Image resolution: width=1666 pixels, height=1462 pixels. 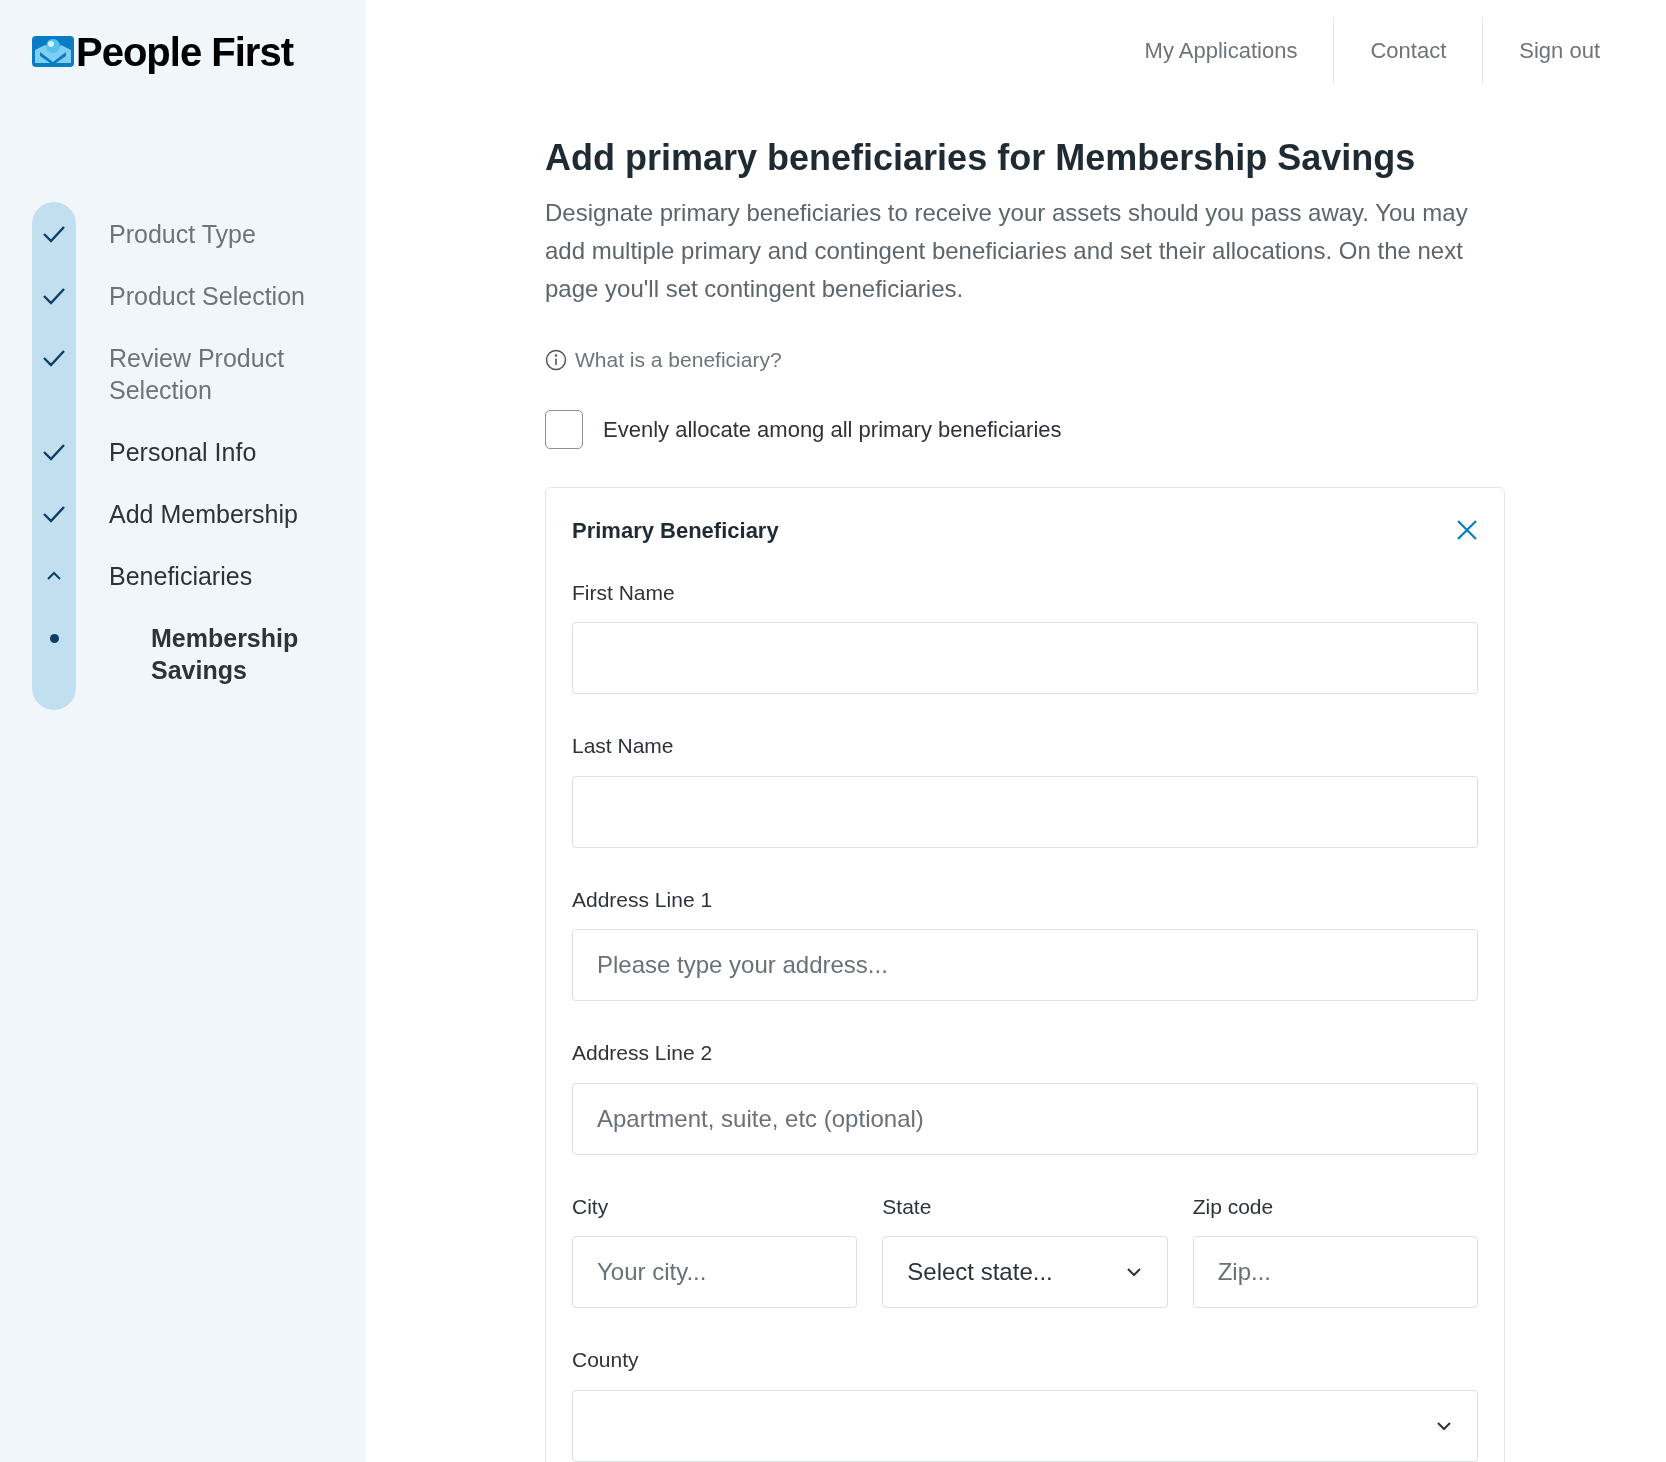 What do you see at coordinates (643, 1053) in the screenshot?
I see `field-label: Address Line 2` at bounding box center [643, 1053].